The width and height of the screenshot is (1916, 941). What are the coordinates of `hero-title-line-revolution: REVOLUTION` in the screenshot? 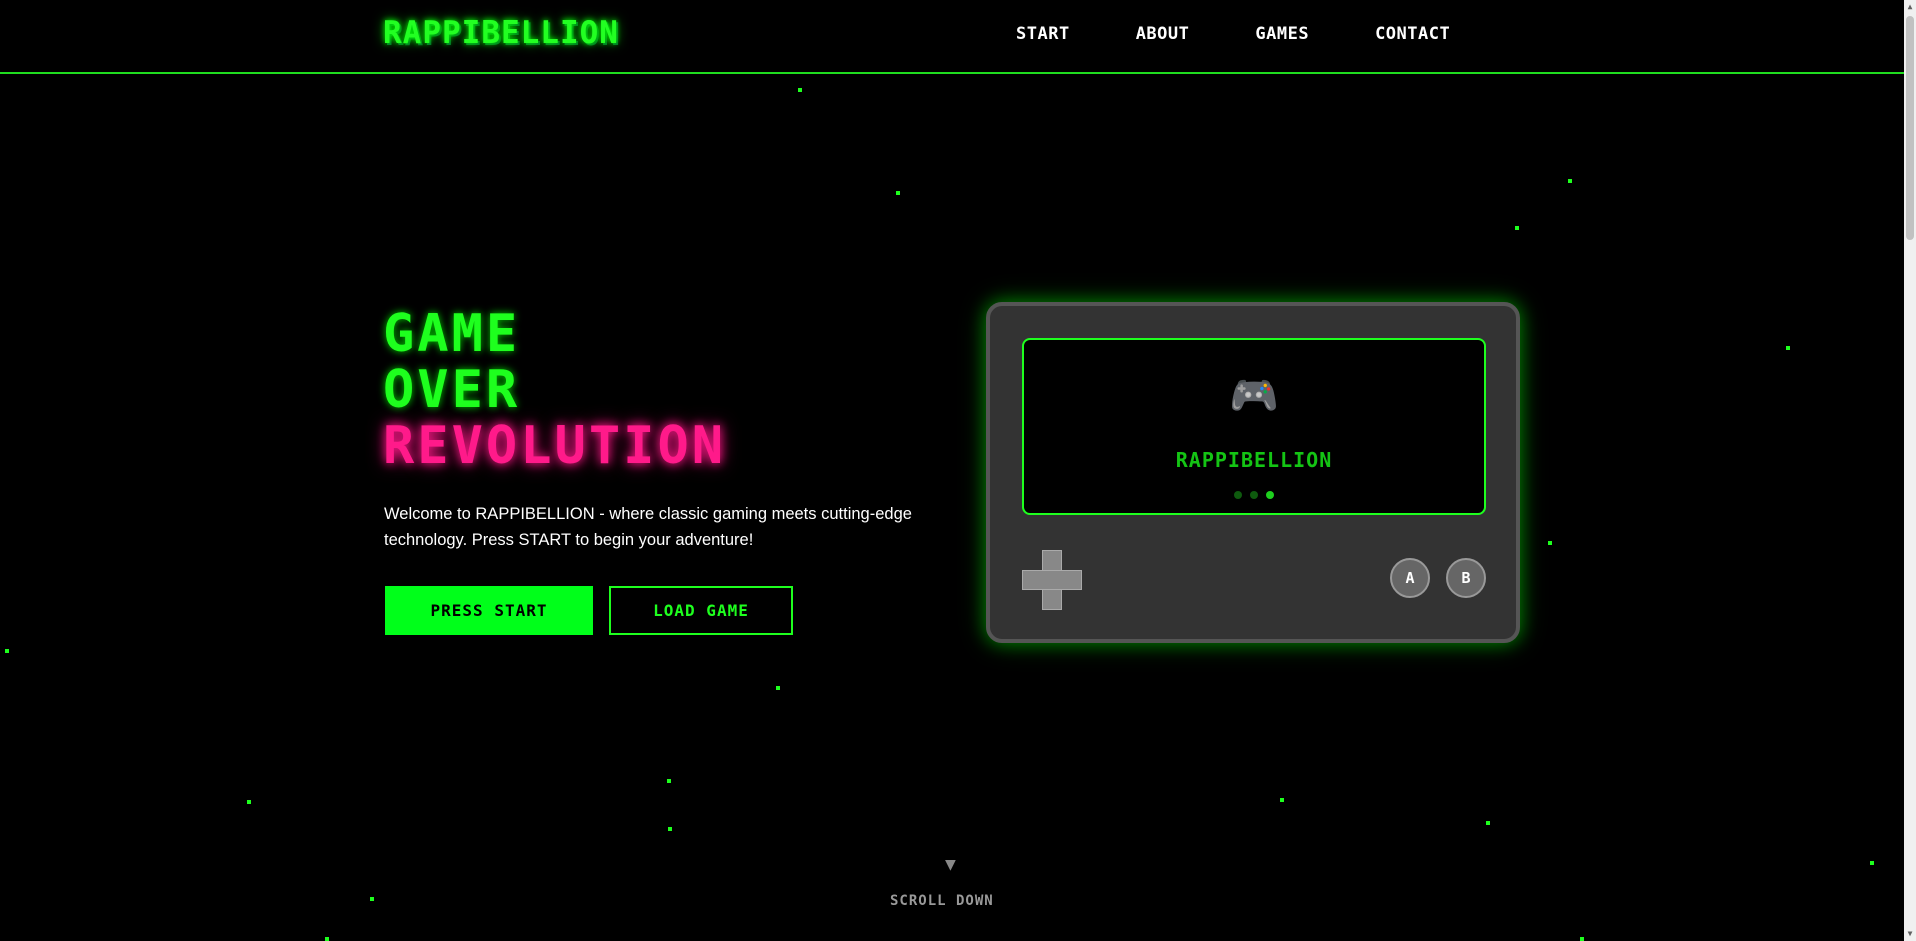 It's located at (555, 446).